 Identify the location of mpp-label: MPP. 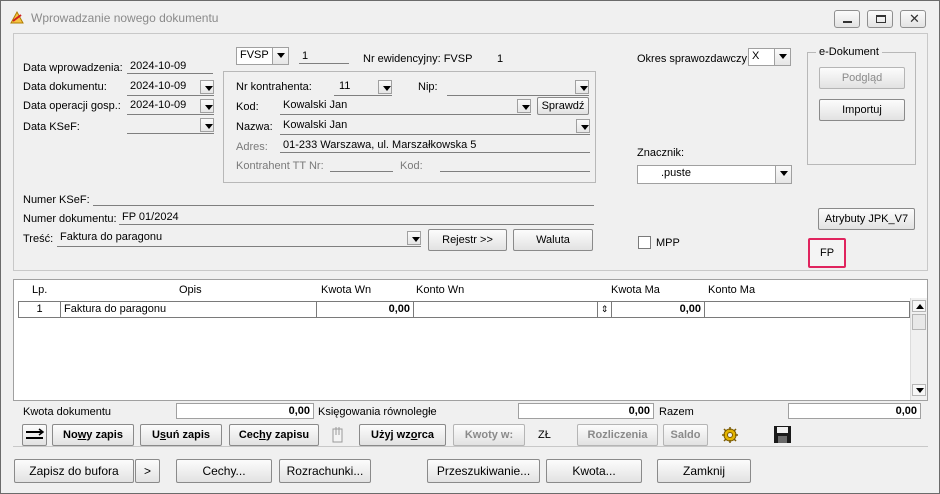
(668, 243).